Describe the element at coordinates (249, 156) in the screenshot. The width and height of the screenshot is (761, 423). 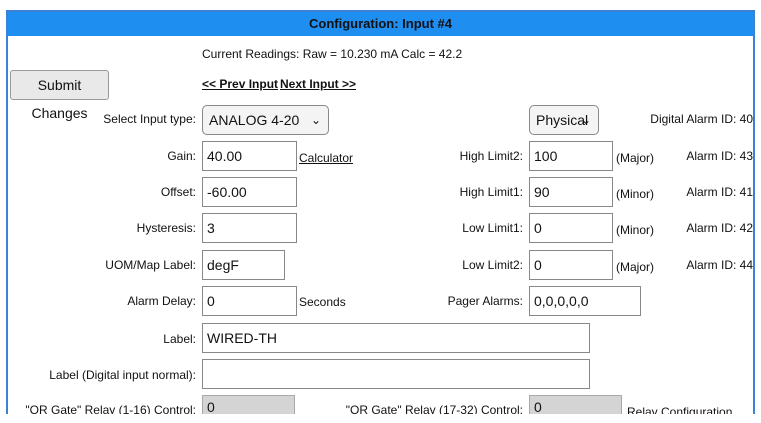
I see `gain-input: 40.00` at that location.